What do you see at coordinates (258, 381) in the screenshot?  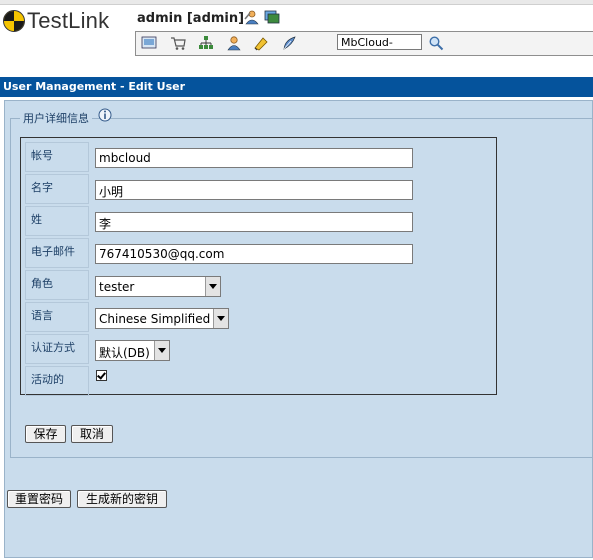 I see `form-row-active: 活动的` at bounding box center [258, 381].